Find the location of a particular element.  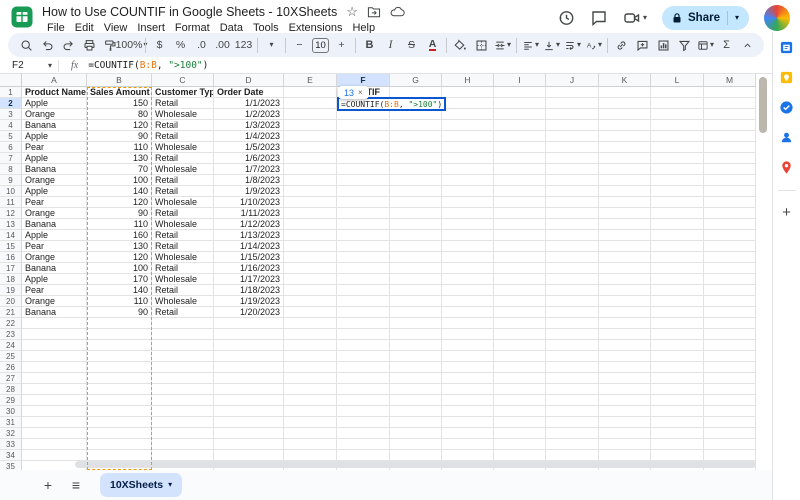

row-header-26: 26 is located at coordinates (11, 367).